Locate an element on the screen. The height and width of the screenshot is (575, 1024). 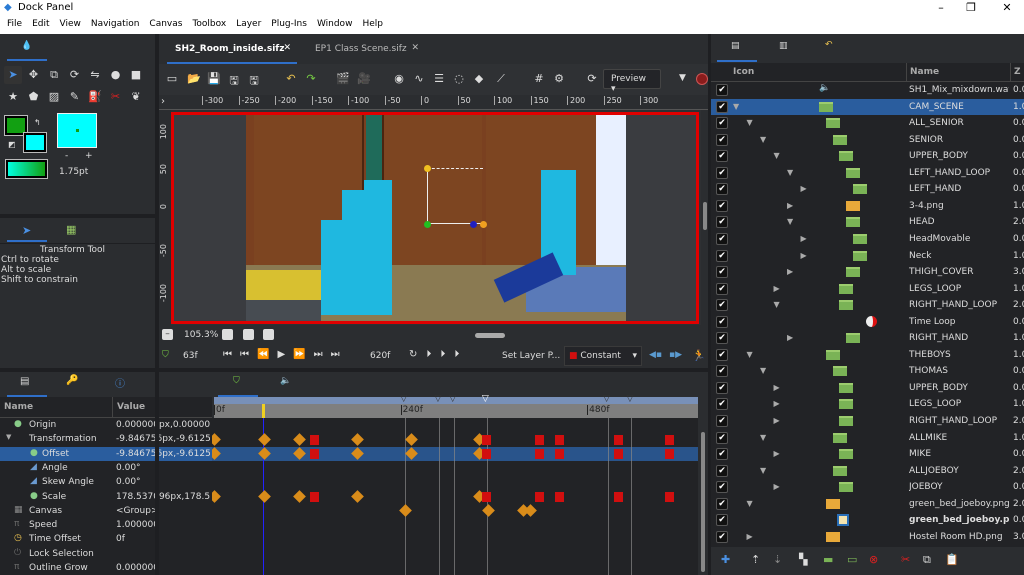
layer-row: ✔ ▶ Neck 1.0 is located at coordinates (867, 256).